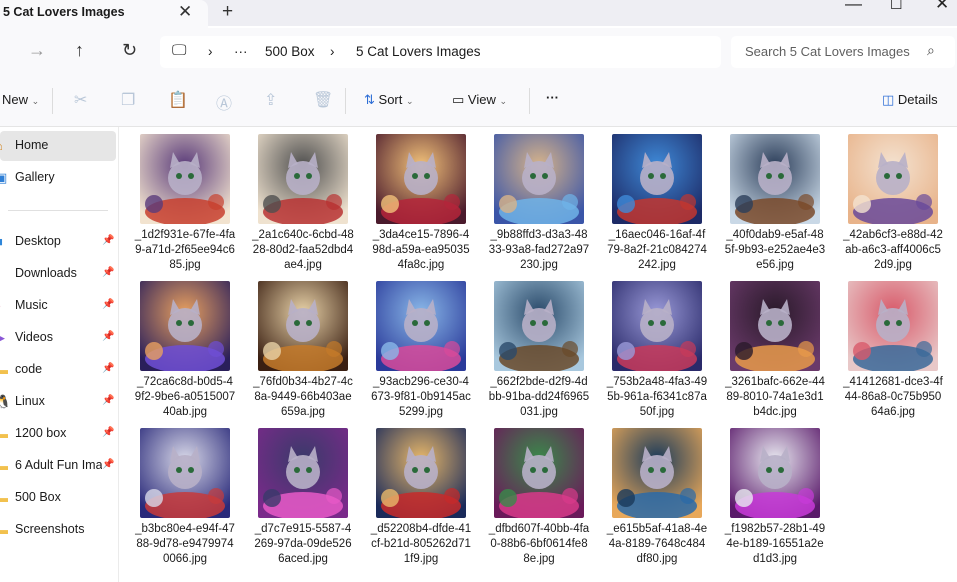 The image size is (957, 582). What do you see at coordinates (896, 6) in the screenshot?
I see `maximize-icon: ☐` at bounding box center [896, 6].